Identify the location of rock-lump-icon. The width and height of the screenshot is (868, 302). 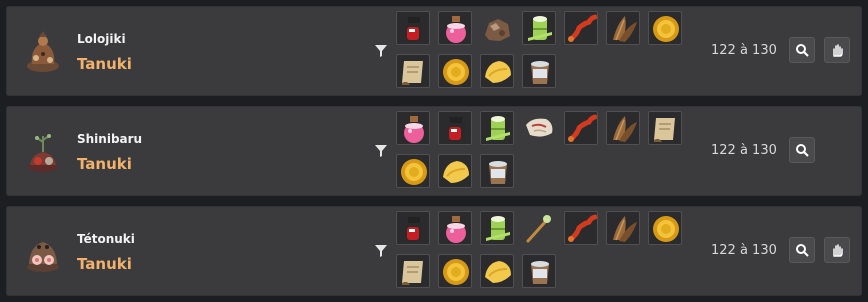
(497, 30).